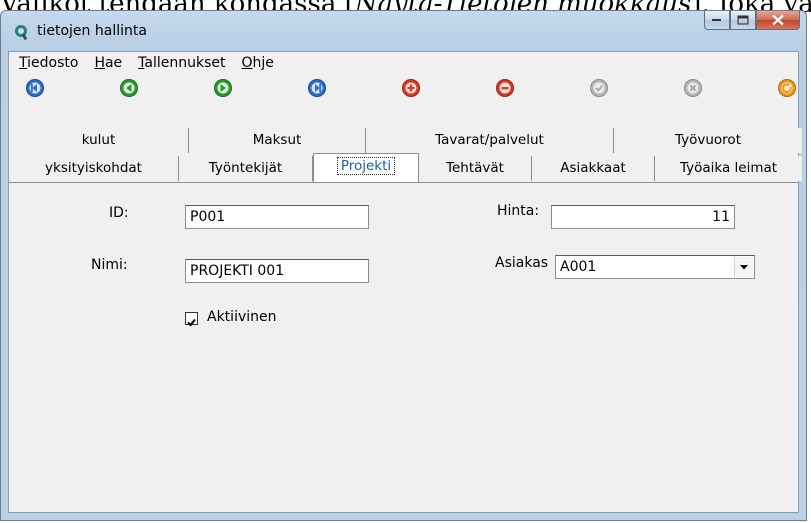 The width and height of the screenshot is (811, 523). I want to click on price-field: 11, so click(643, 217).